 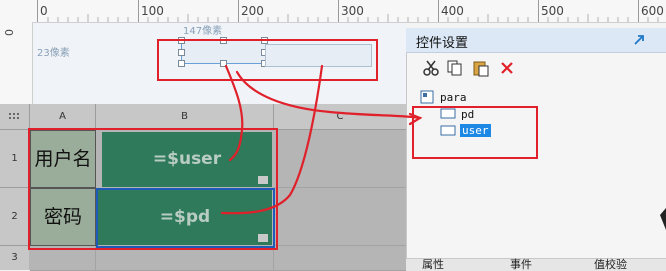 I want to click on arrow-user-to-cell, so click(x=234, y=113).